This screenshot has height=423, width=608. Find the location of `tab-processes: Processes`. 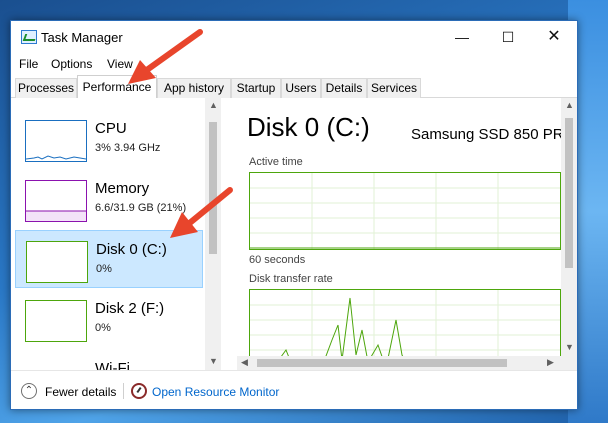

tab-processes: Processes is located at coordinates (46, 88).